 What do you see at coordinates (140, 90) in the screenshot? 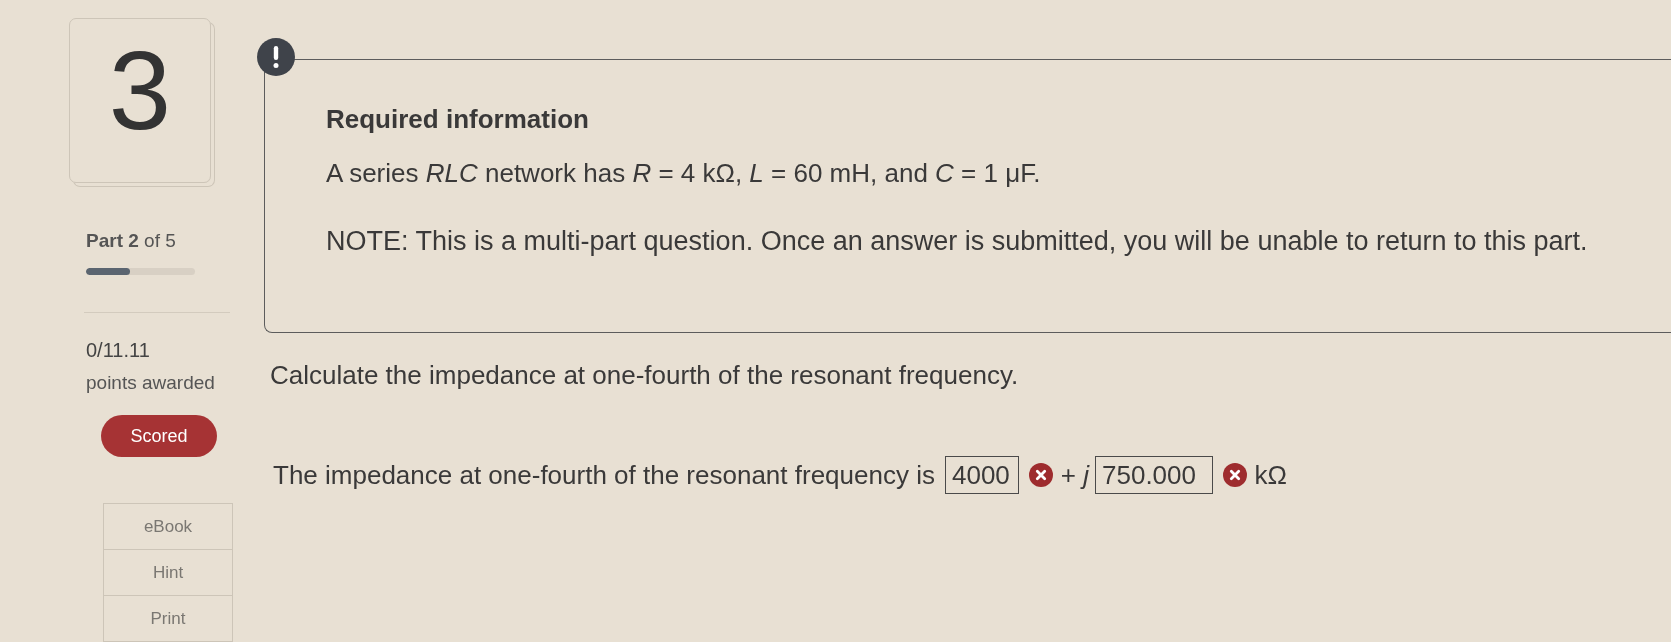
I see `question-number: 3` at bounding box center [140, 90].